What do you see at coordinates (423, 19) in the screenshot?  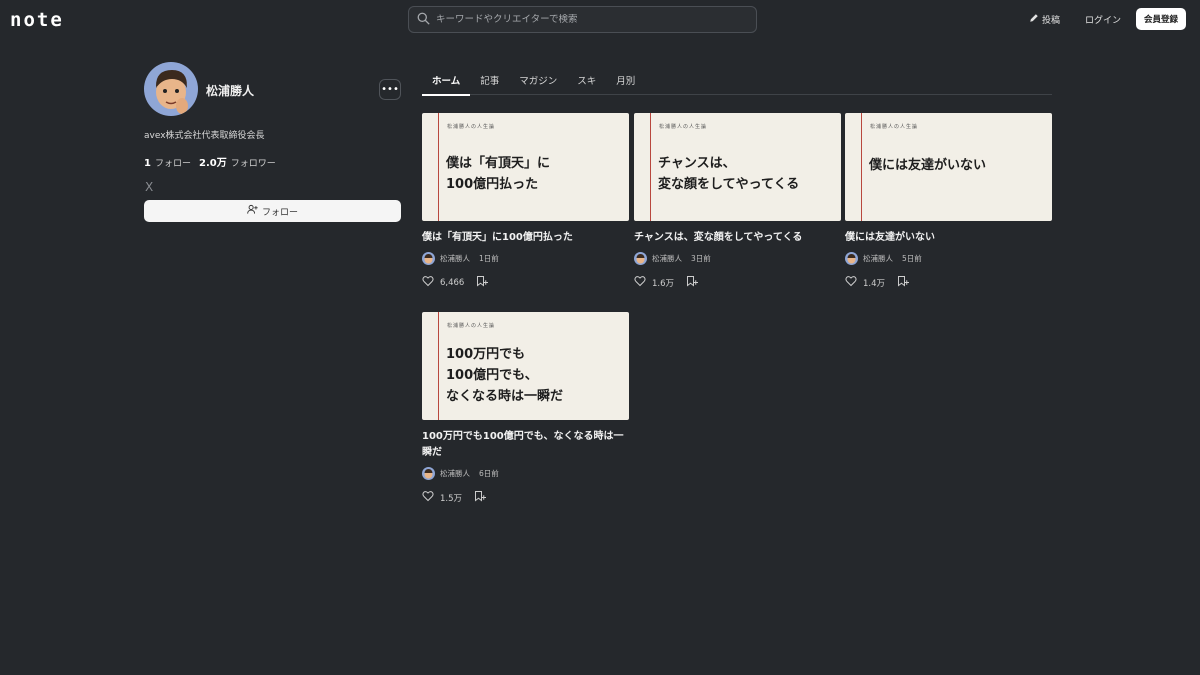 I see `search-icon` at bounding box center [423, 19].